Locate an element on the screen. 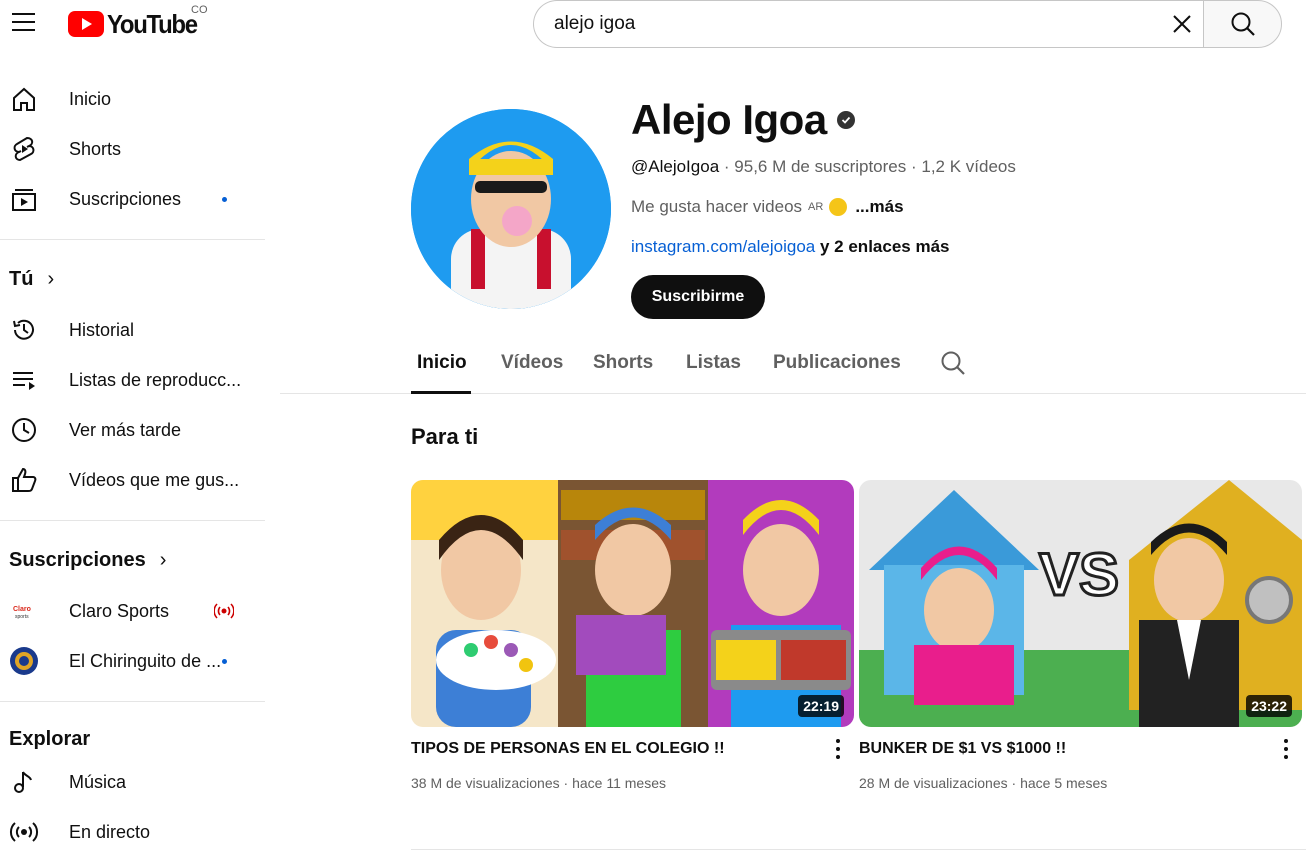 The image size is (1306, 867). chiringuito-avatar is located at coordinates (24, 661).